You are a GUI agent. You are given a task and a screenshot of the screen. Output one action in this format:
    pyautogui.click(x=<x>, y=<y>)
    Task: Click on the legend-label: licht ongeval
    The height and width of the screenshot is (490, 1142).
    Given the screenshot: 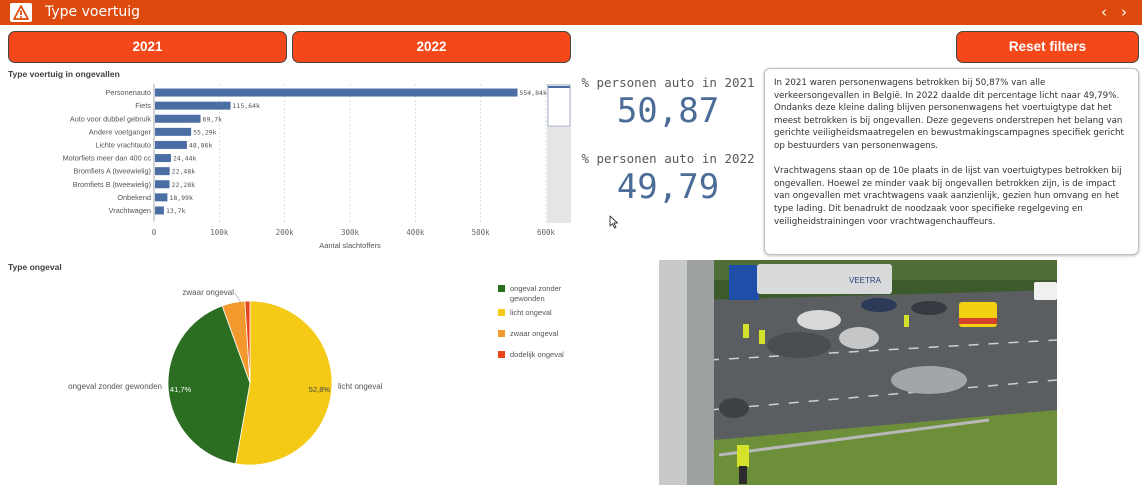 What is the action you would take?
    pyautogui.click(x=531, y=312)
    